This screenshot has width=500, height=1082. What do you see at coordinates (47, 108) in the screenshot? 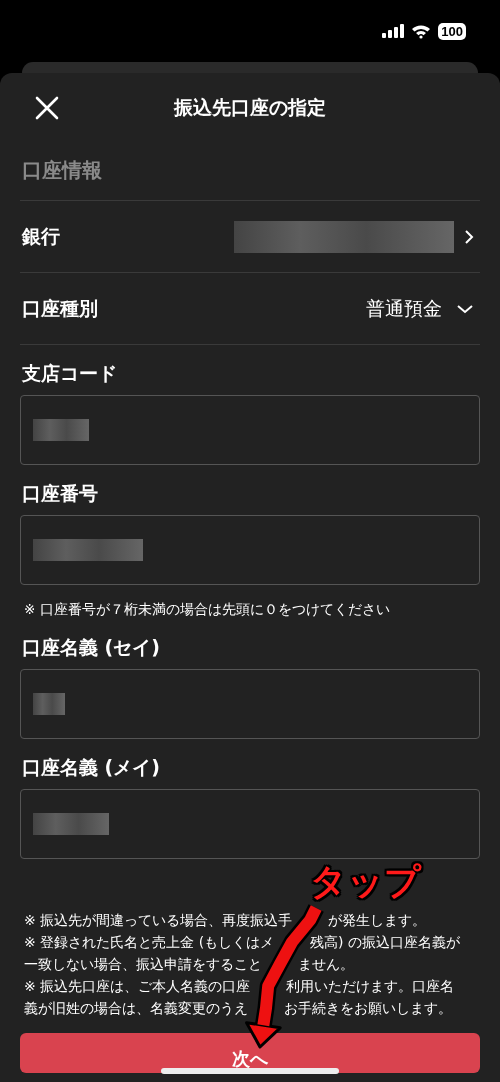
I see `close-button` at bounding box center [47, 108].